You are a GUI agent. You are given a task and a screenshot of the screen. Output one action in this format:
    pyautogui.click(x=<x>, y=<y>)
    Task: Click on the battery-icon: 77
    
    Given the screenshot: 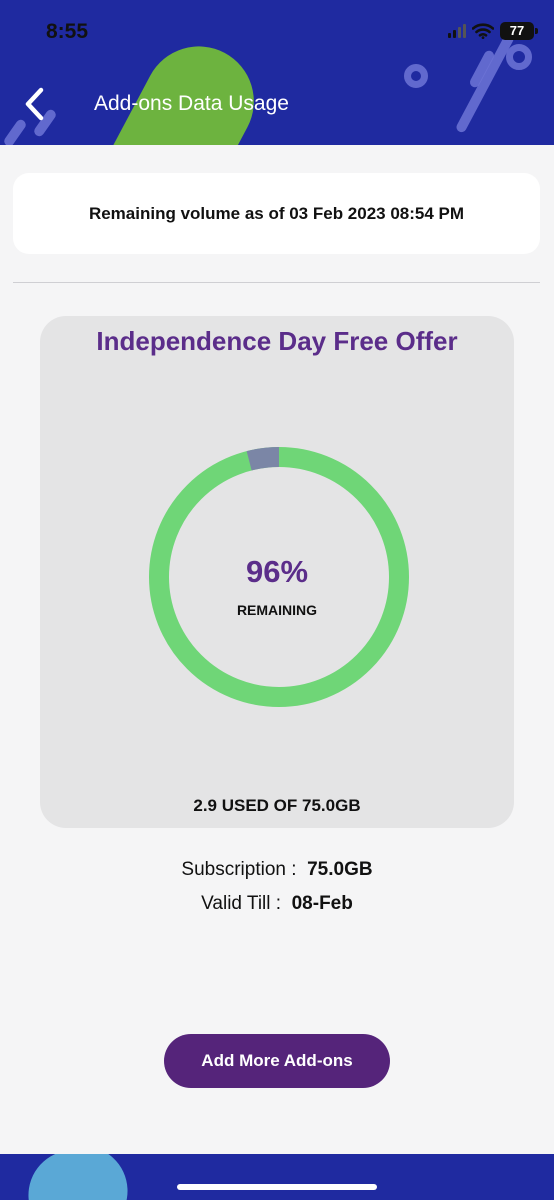 What is the action you would take?
    pyautogui.click(x=519, y=31)
    